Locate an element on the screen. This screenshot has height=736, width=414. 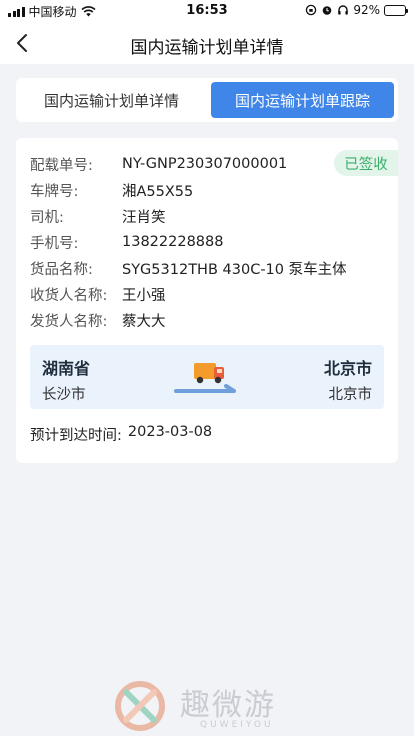
info-label: 货品名称: is located at coordinates (61, 269).